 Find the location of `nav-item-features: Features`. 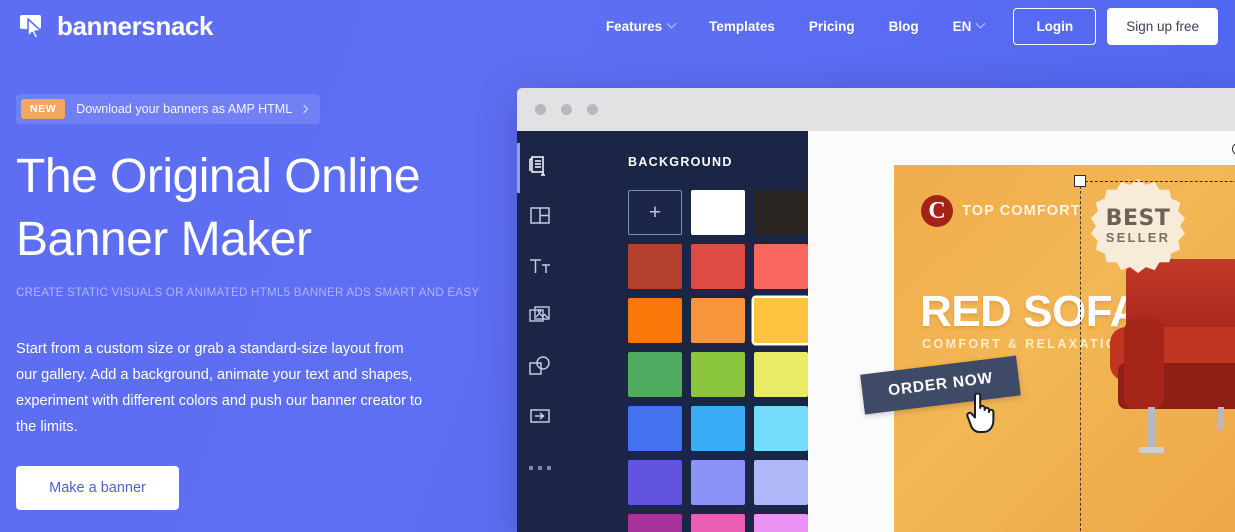

nav-item-features: Features is located at coordinates (640, 26).